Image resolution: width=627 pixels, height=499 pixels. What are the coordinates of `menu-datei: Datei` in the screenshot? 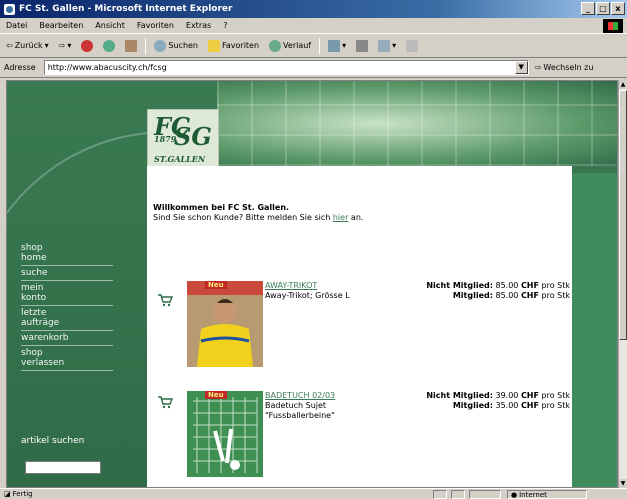 It's located at (16, 25).